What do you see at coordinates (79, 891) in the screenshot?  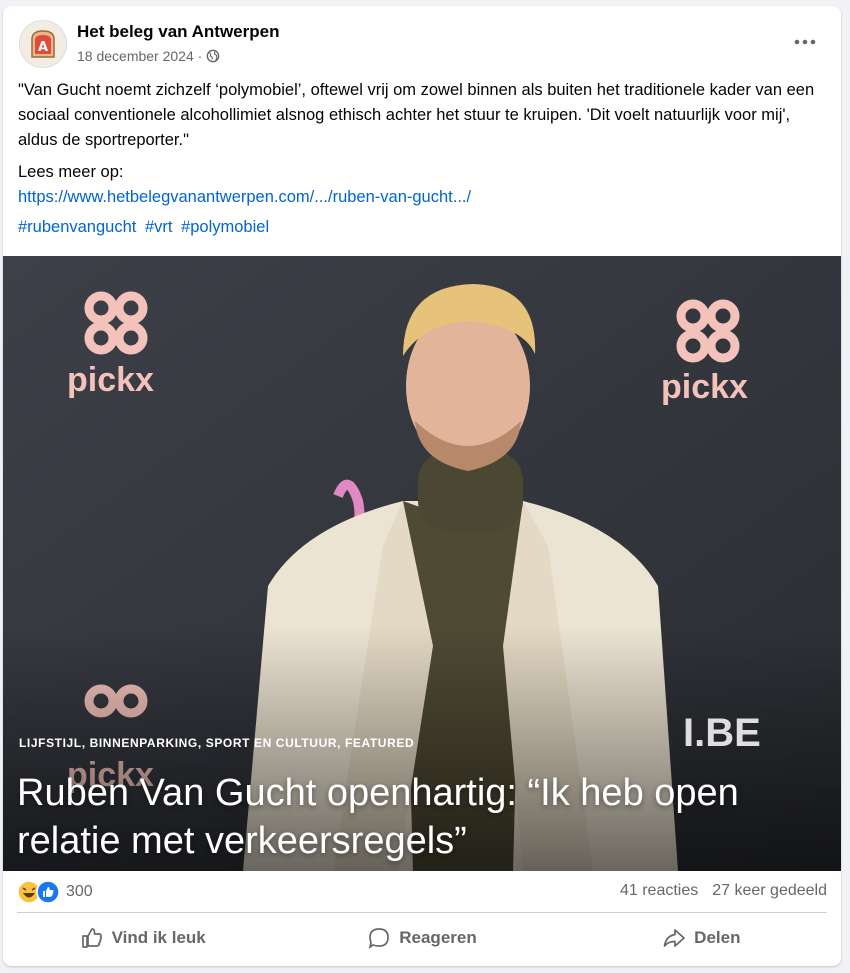 I see `reaction-count: 300` at bounding box center [79, 891].